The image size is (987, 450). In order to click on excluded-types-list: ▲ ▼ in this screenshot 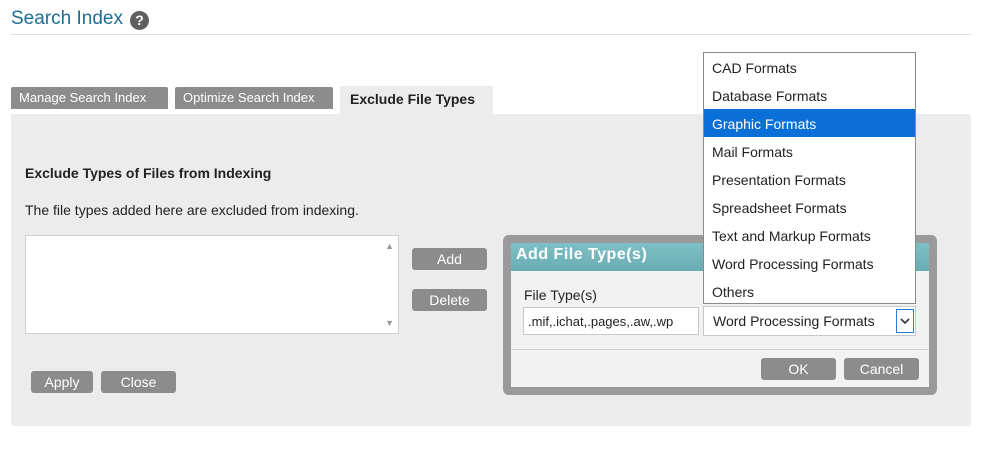, I will do `click(212, 284)`.